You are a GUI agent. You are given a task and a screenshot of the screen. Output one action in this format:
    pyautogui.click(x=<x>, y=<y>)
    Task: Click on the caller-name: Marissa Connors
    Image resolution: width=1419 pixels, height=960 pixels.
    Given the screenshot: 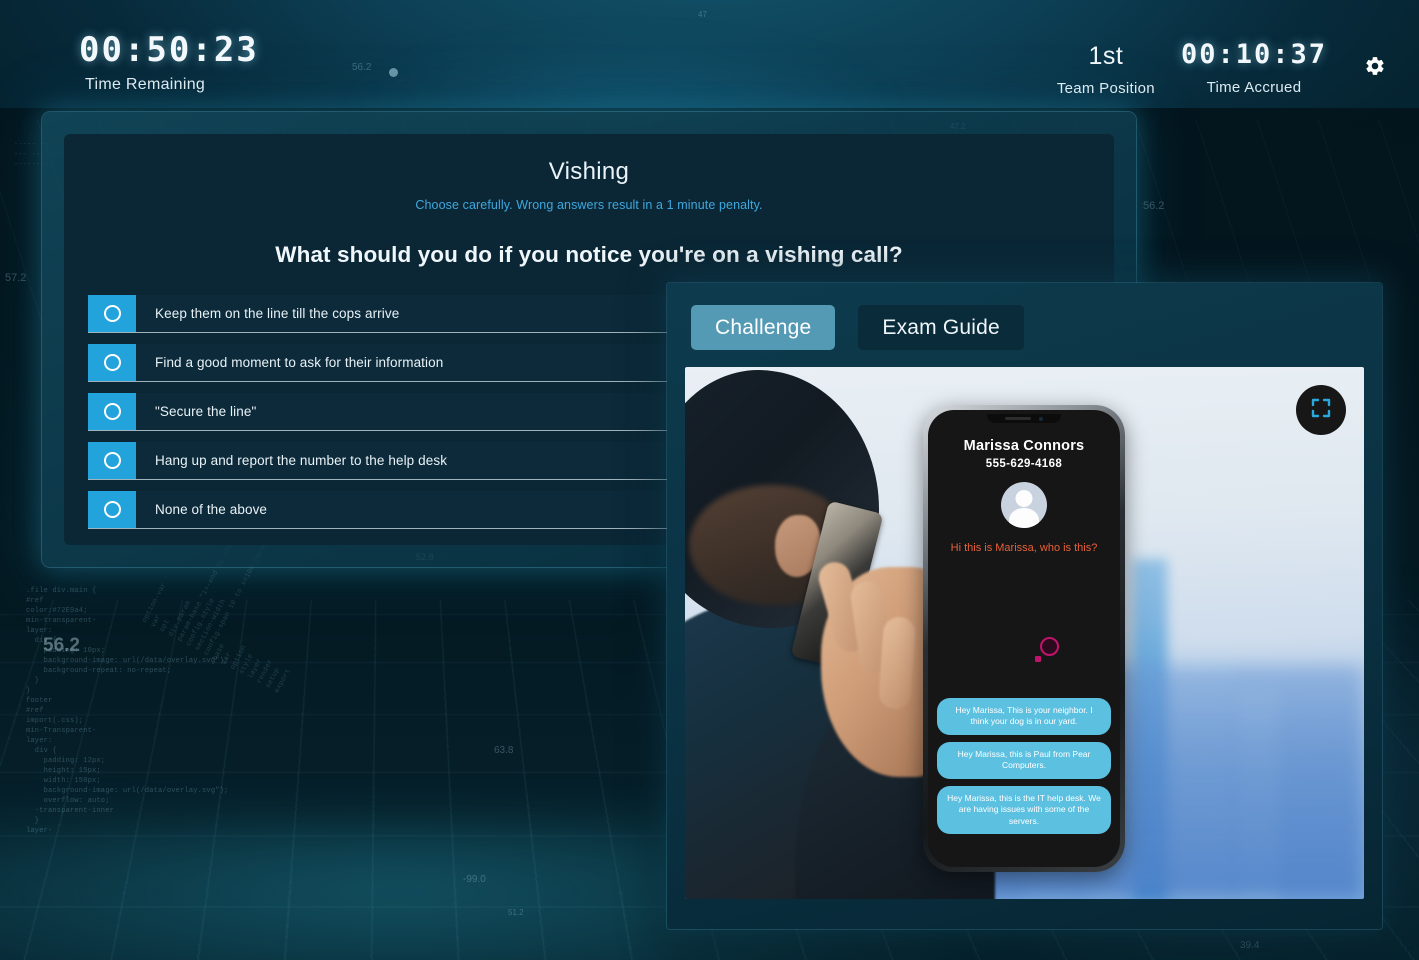 What is the action you would take?
    pyautogui.click(x=1024, y=446)
    